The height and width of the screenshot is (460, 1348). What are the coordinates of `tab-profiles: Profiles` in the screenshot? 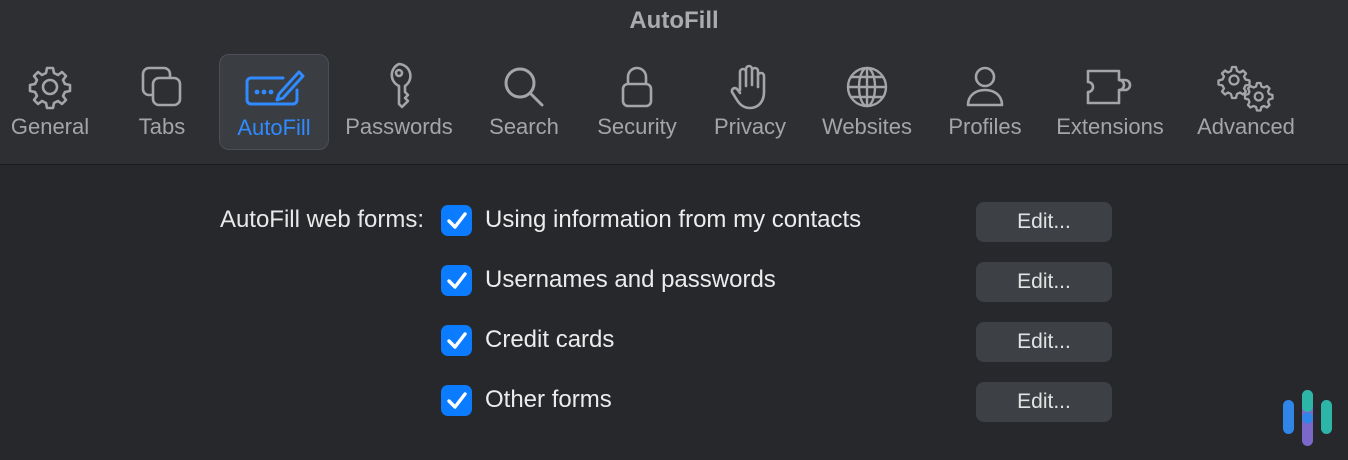 It's located at (985, 102).